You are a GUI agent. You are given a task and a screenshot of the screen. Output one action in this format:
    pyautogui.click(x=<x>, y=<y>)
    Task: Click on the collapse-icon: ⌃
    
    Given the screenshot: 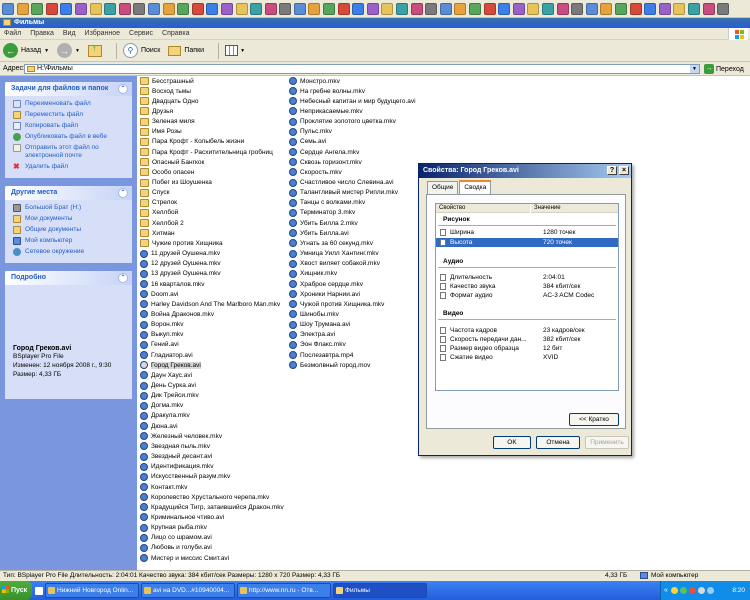 What is the action you would take?
    pyautogui.click(x=123, y=278)
    